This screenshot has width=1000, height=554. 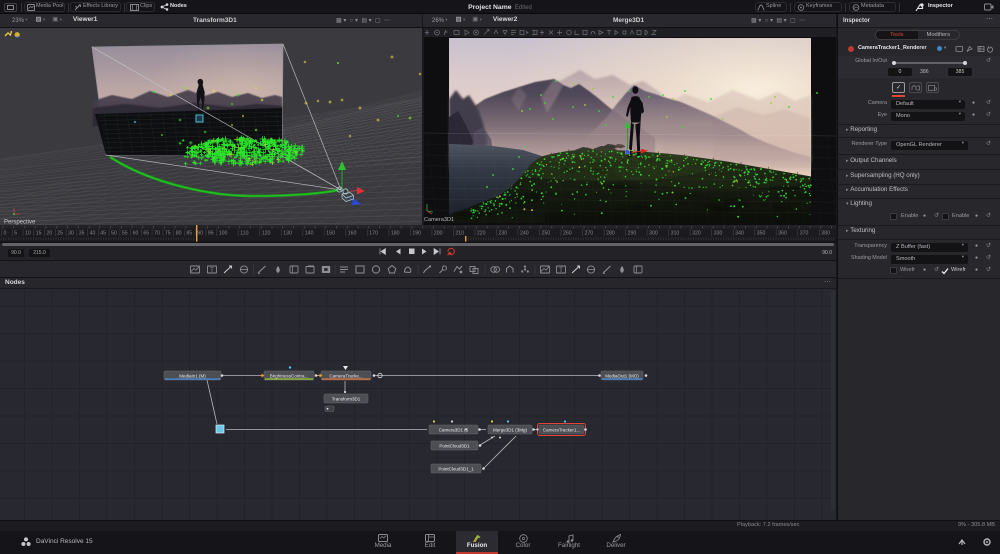 What do you see at coordinates (189, 234) in the screenshot?
I see `svg-text: 85` at bounding box center [189, 234].